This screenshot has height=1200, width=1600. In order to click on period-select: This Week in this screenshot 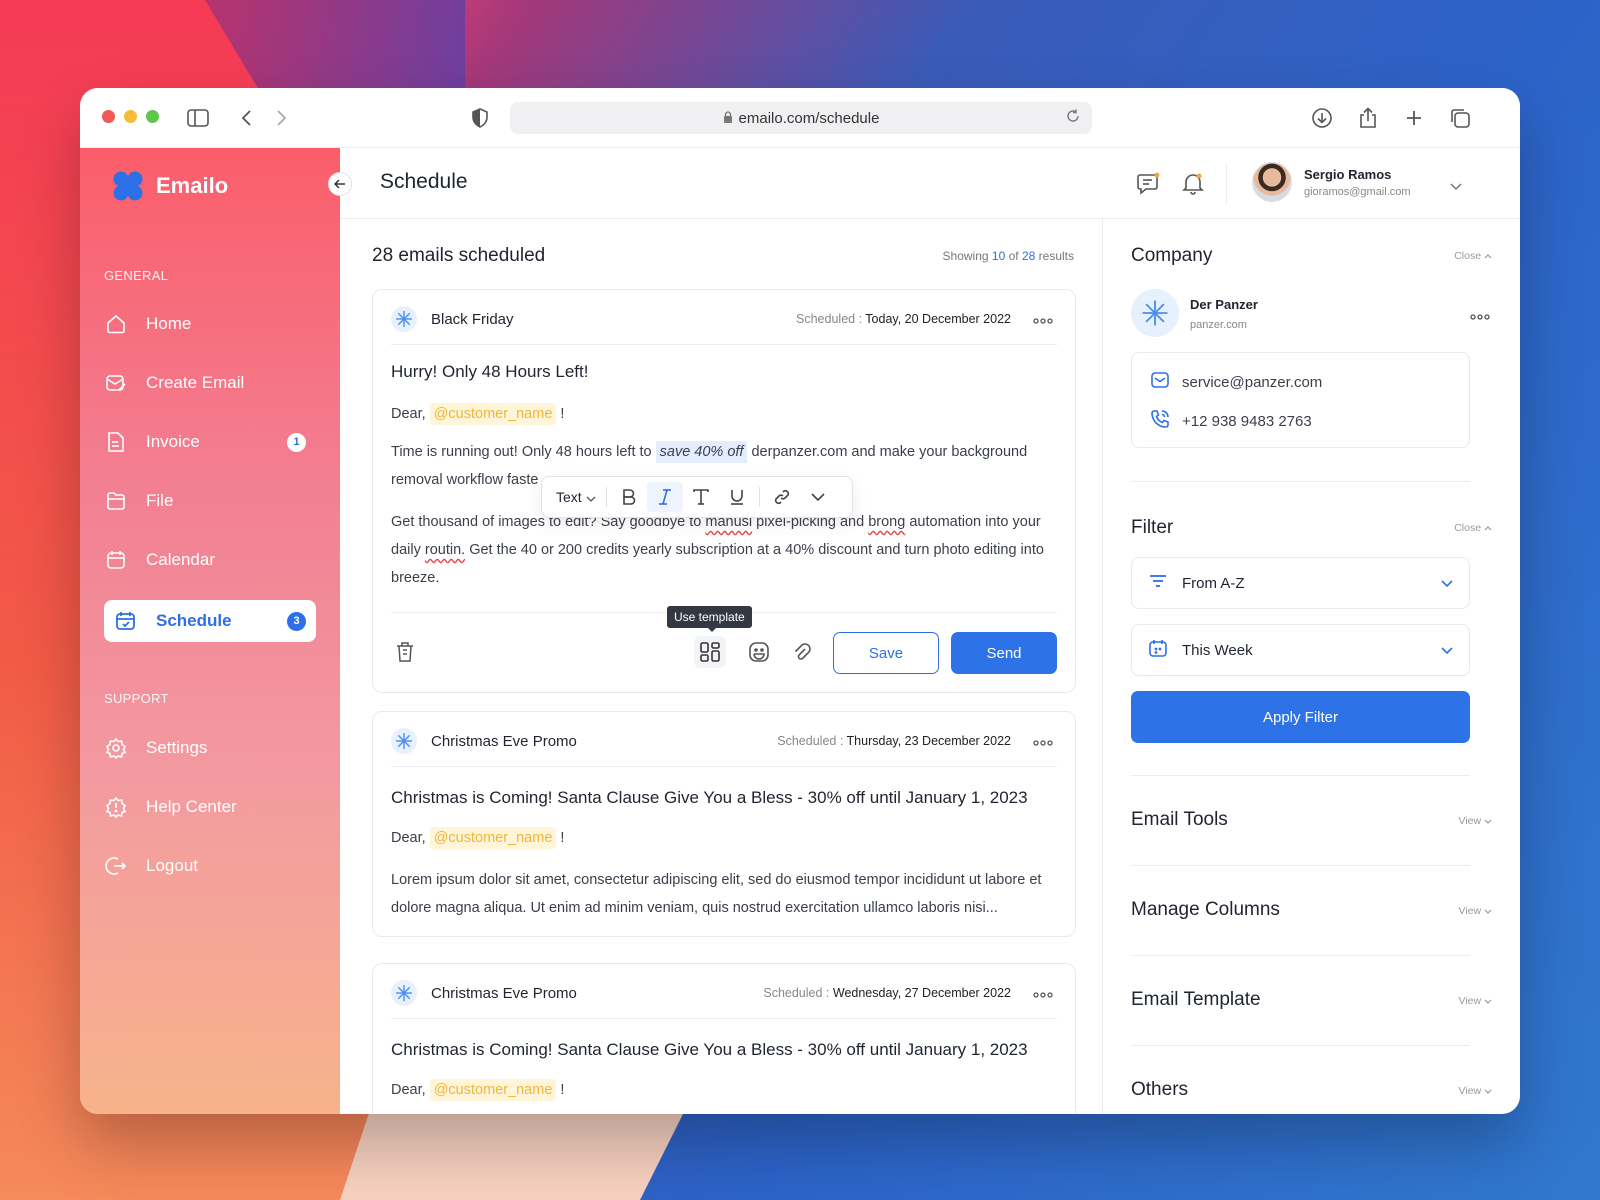, I will do `click(1300, 650)`.